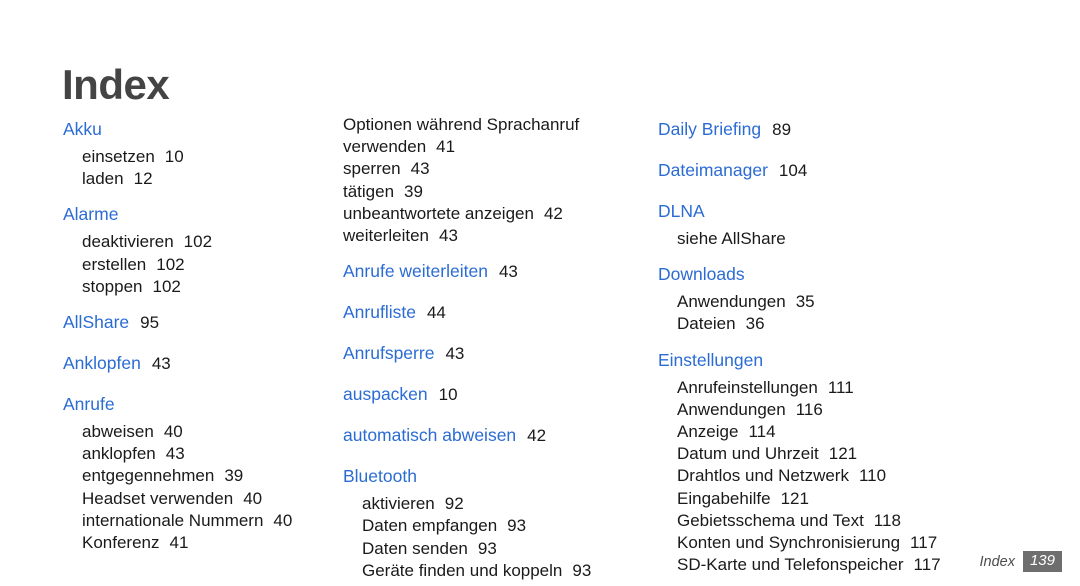  What do you see at coordinates (869, 302) in the screenshot?
I see `index-subentry: Anwendungen 35` at bounding box center [869, 302].